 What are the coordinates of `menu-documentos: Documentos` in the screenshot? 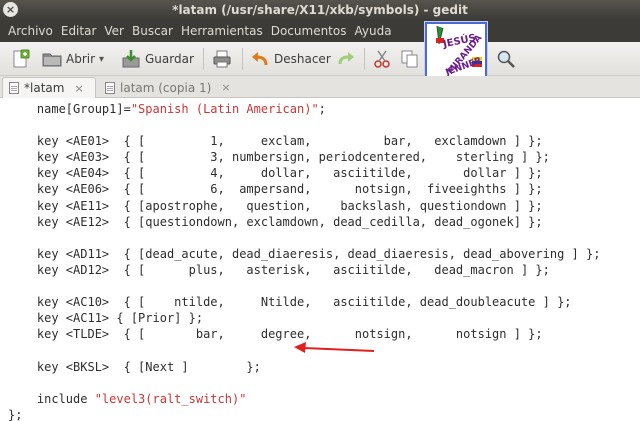 It's located at (309, 31).